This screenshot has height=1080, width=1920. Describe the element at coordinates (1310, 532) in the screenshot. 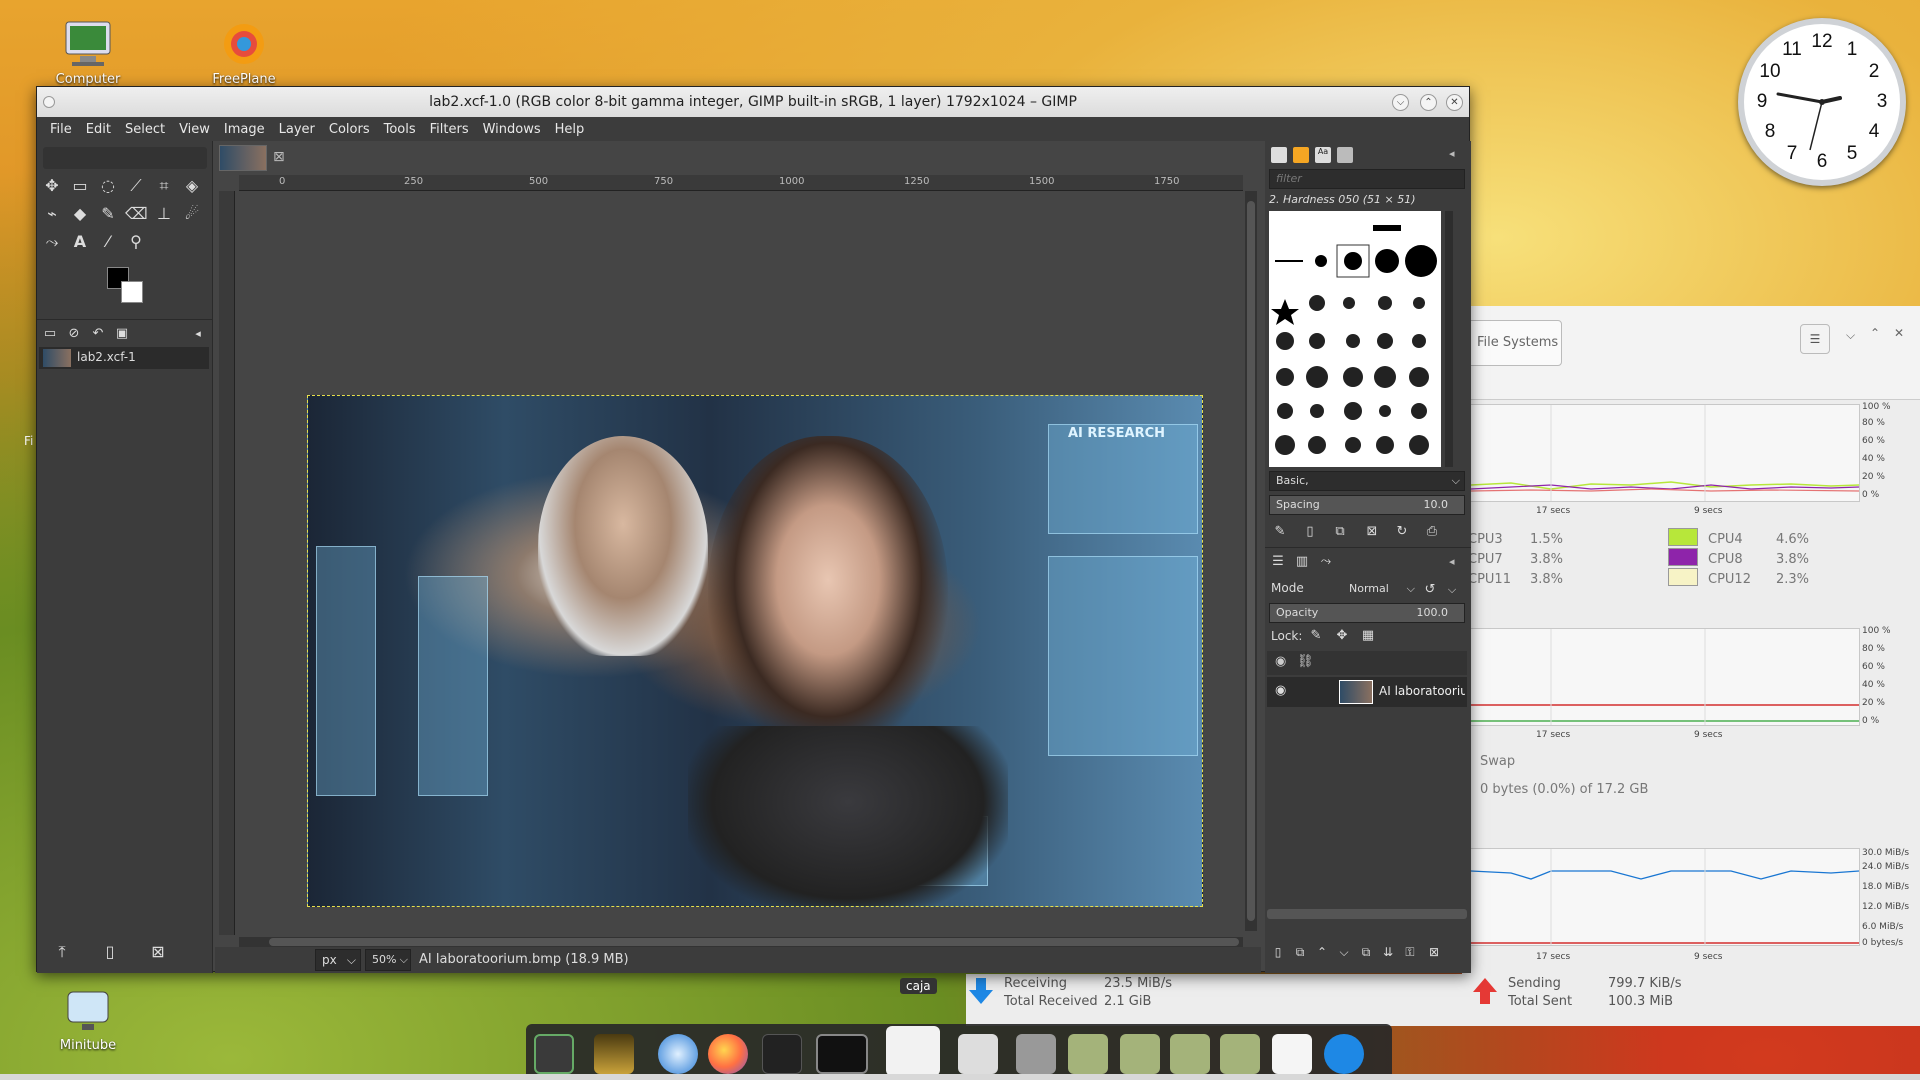

I see `new-brush-icon: ▯` at that location.